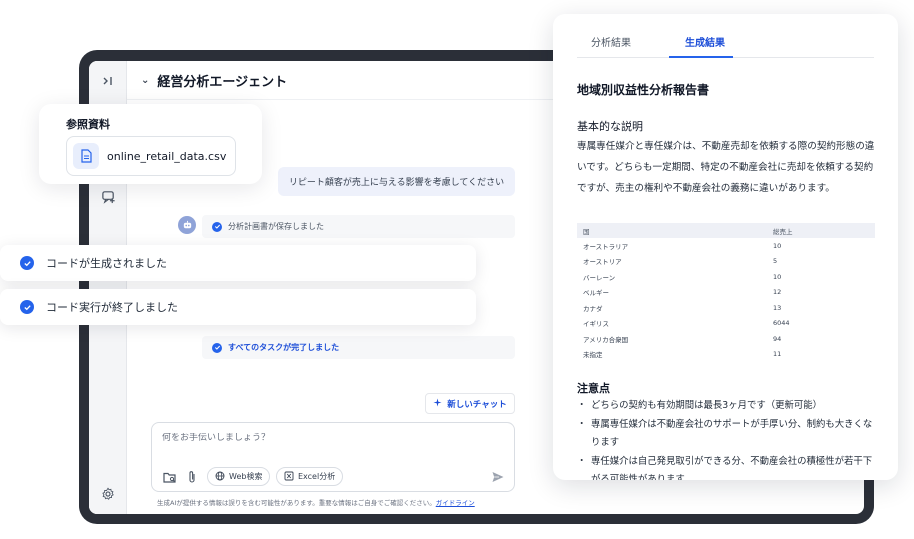 Image resolution: width=914 pixels, height=539 pixels. Describe the element at coordinates (192, 477) in the screenshot. I see `paperclip-icon` at that location.